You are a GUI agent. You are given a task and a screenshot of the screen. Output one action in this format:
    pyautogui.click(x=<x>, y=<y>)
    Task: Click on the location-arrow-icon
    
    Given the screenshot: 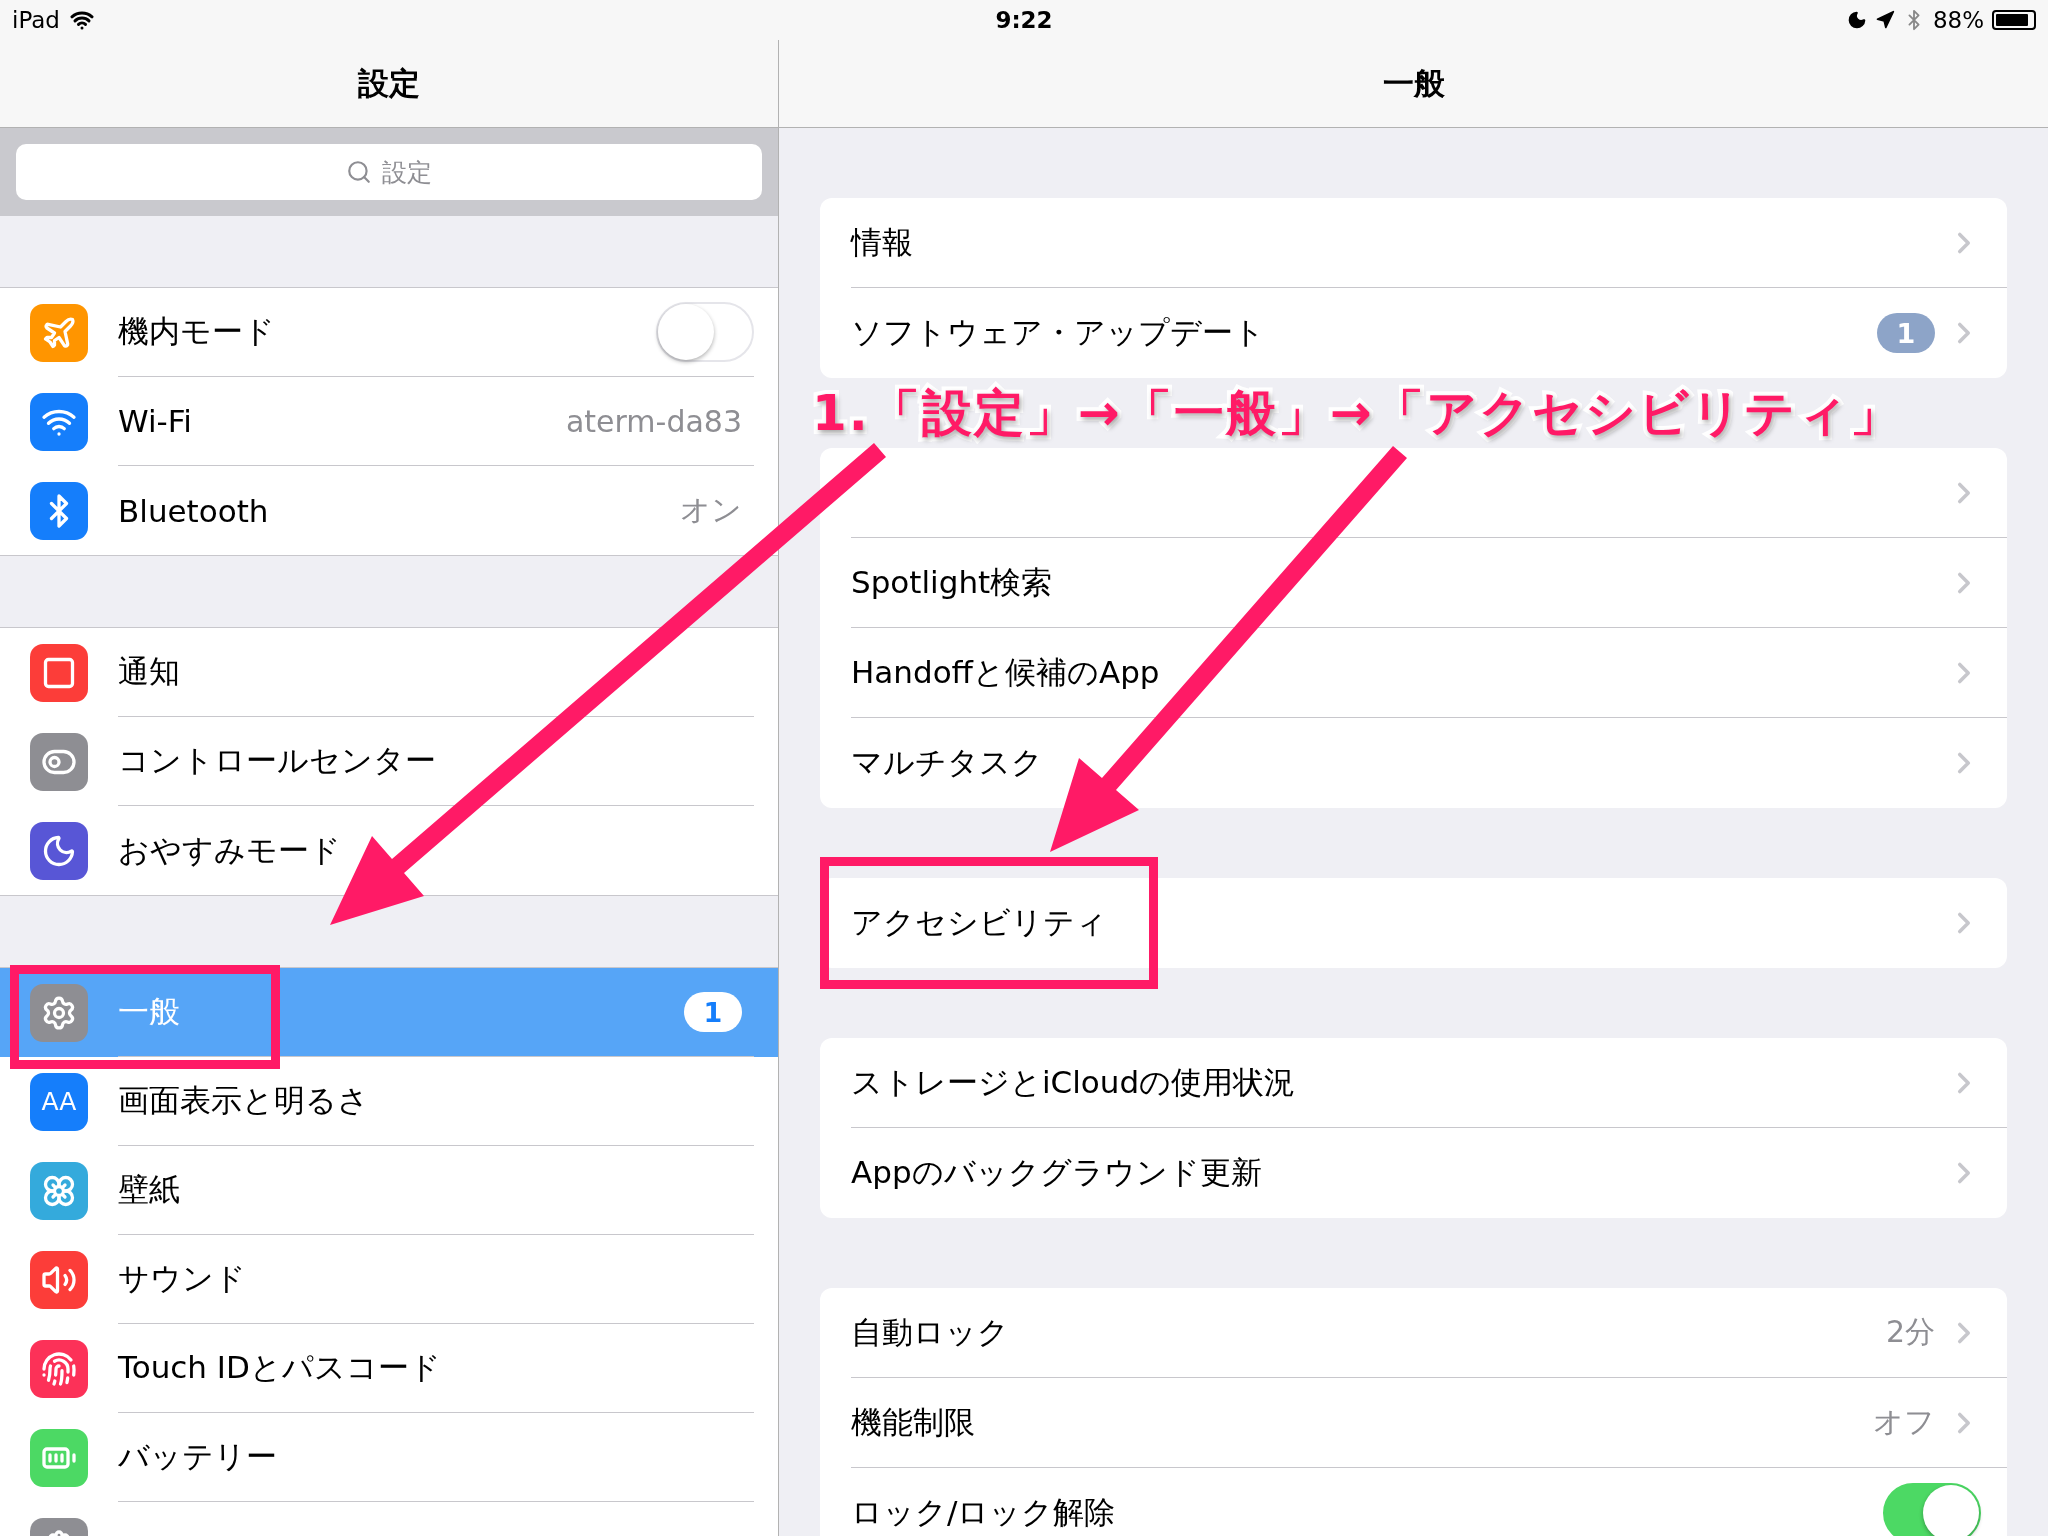 What is the action you would take?
    pyautogui.click(x=1884, y=20)
    